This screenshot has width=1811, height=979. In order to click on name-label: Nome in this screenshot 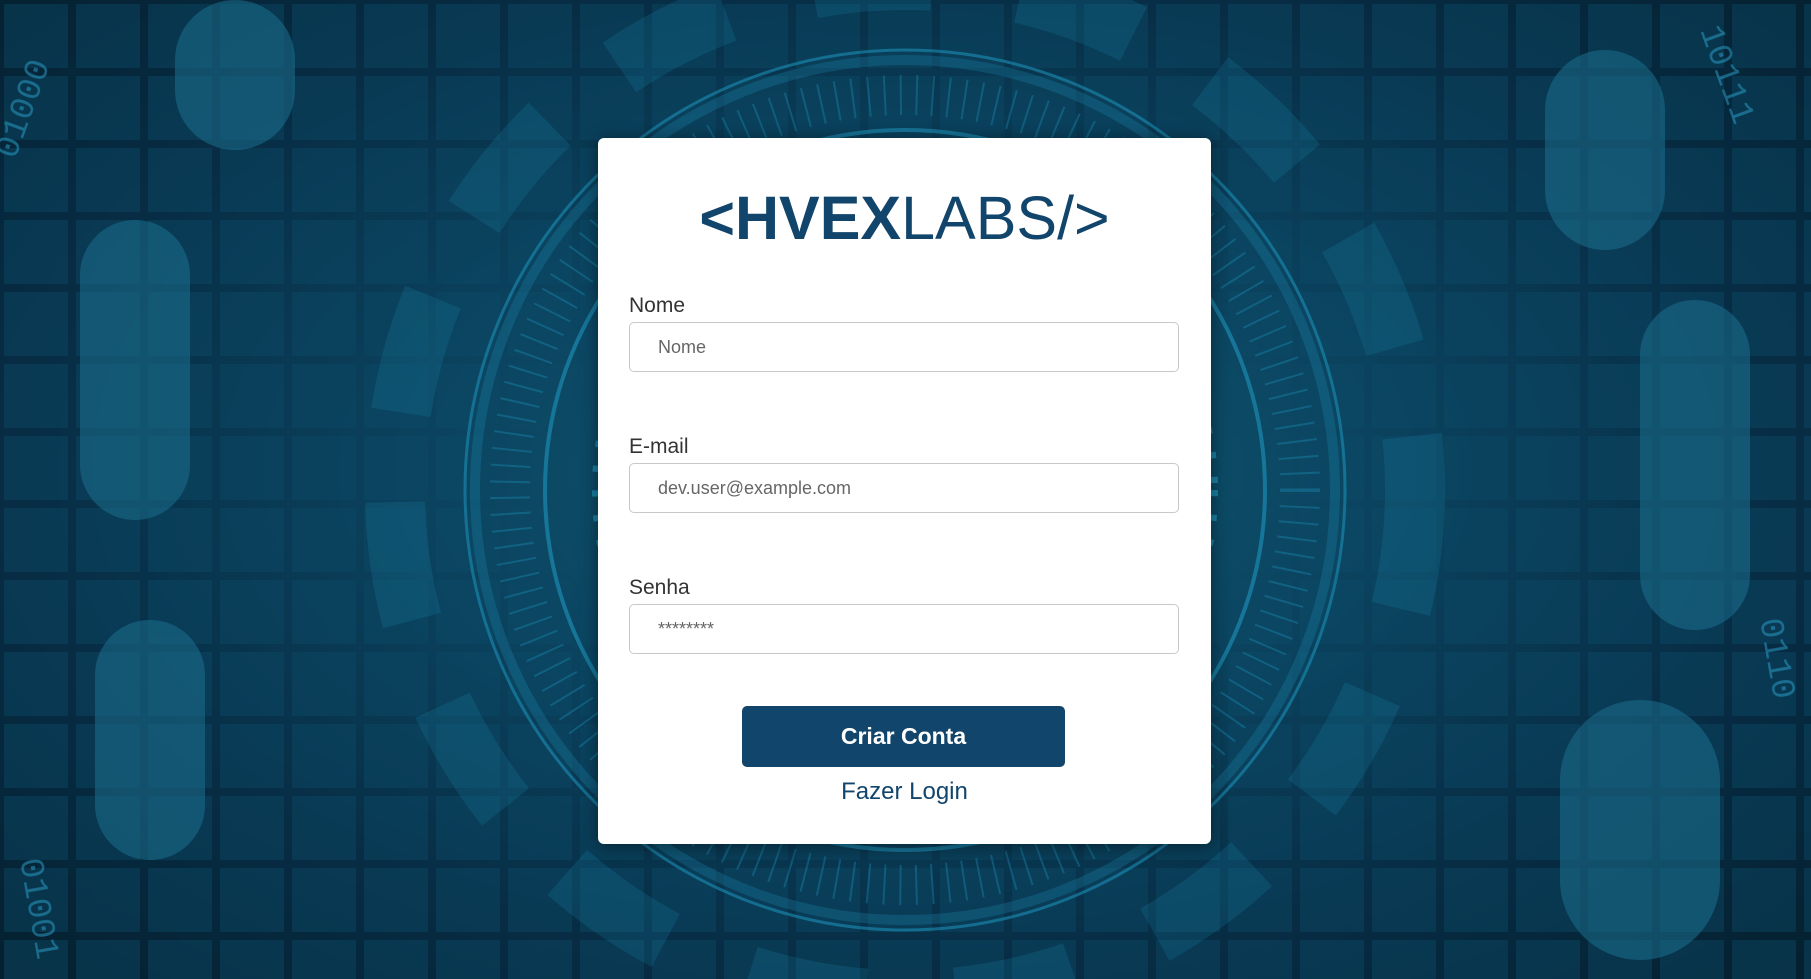, I will do `click(657, 305)`.